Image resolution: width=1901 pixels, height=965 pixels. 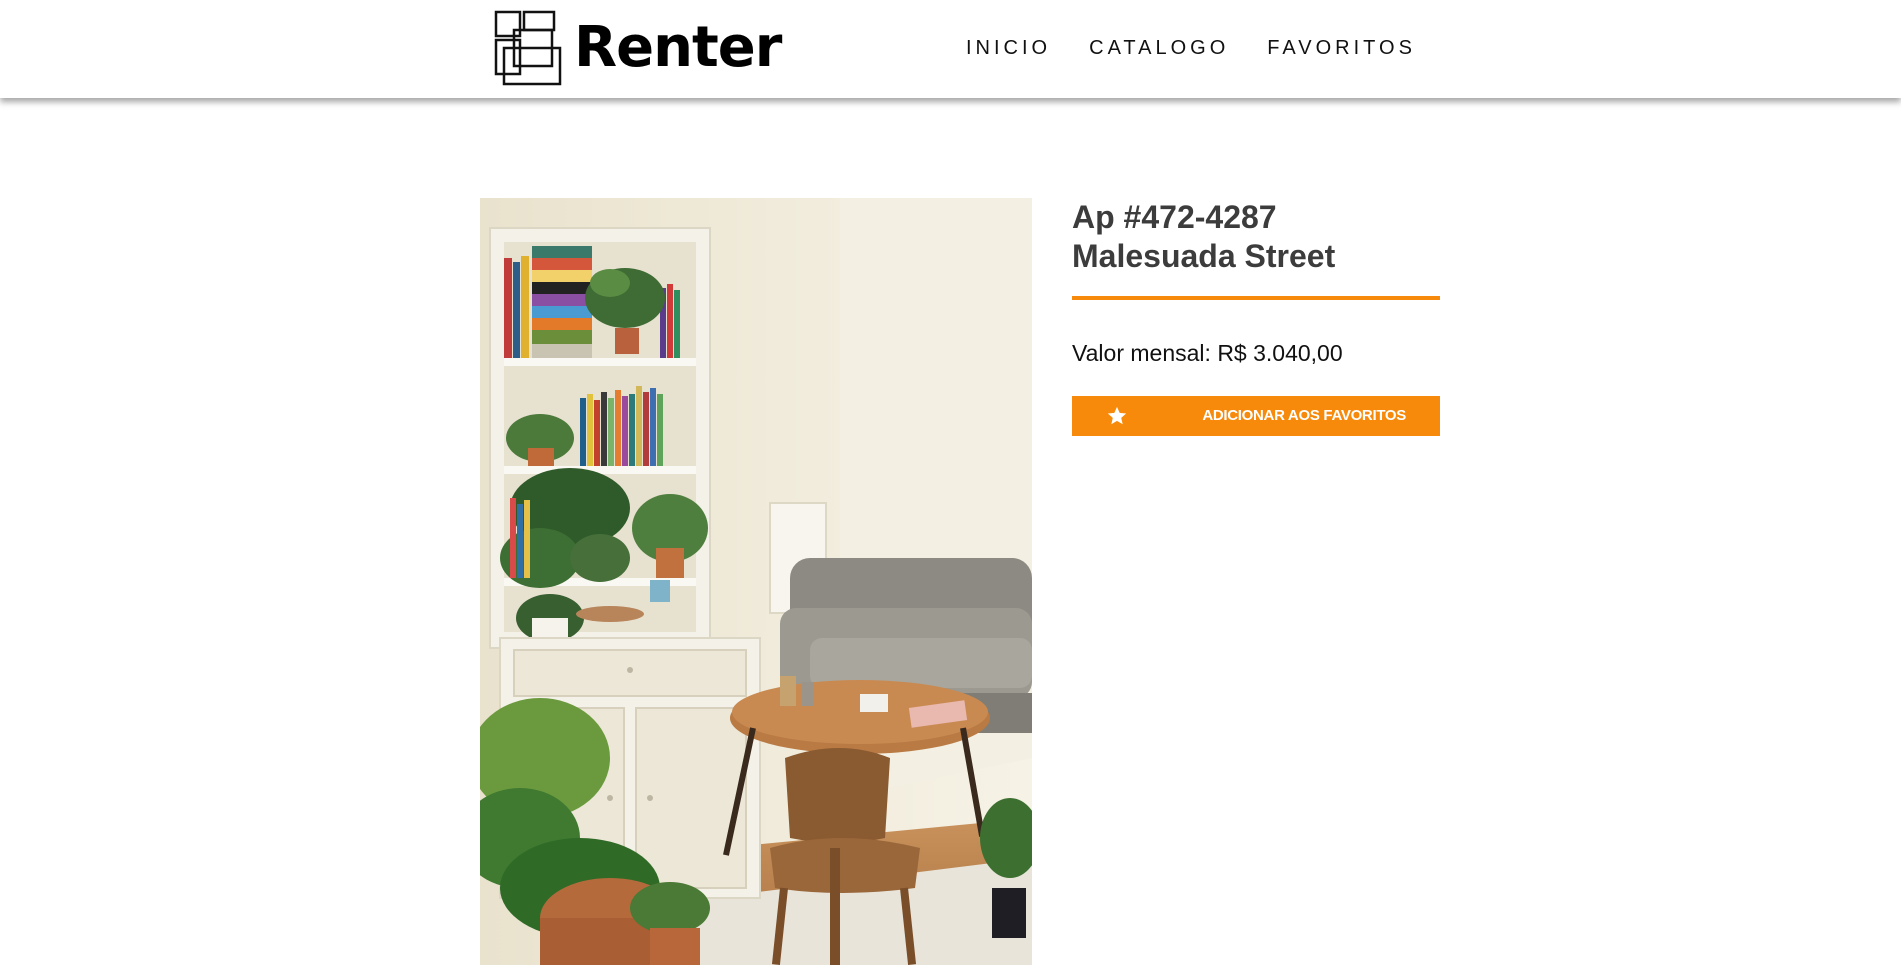 I want to click on nav-favoritos: FAVORITOS, so click(x=1341, y=48).